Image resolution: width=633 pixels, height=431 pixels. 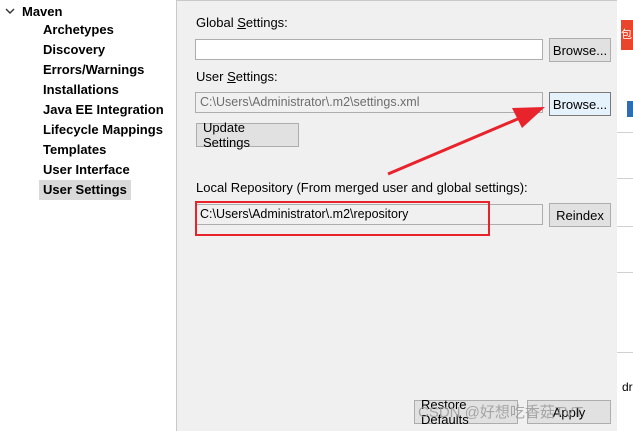 What do you see at coordinates (42, 11) in the screenshot?
I see `tree-node-label: Maven` at bounding box center [42, 11].